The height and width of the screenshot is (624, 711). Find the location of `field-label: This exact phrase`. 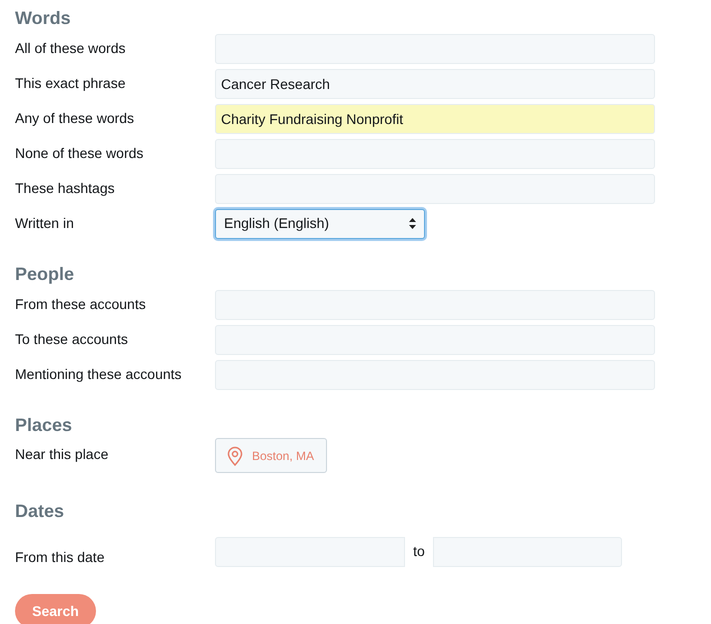

field-label: This exact phrase is located at coordinates (70, 83).